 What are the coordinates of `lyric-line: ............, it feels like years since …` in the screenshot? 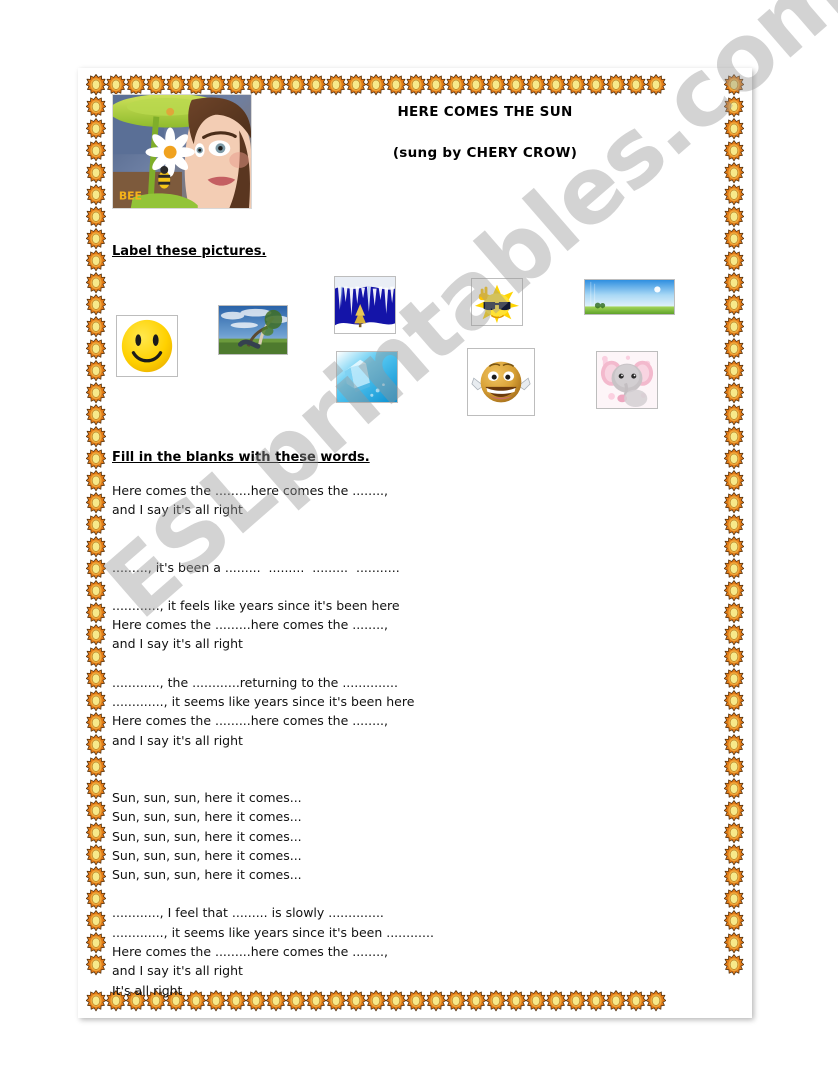 It's located at (256, 605).